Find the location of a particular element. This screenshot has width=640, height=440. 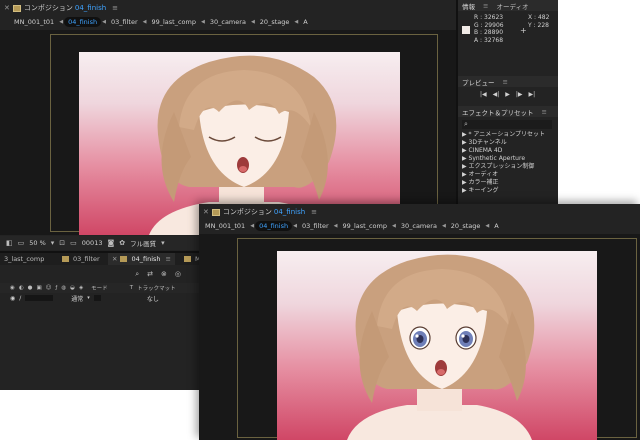

play-icon: ▶ is located at coordinates (507, 94).